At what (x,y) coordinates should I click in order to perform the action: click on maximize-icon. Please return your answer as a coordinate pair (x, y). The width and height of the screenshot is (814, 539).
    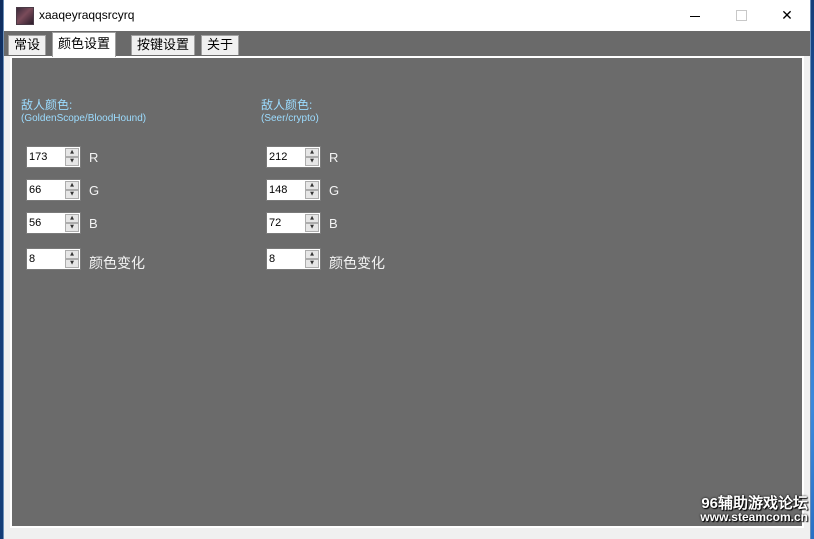
    Looking at the image, I should click on (741, 15).